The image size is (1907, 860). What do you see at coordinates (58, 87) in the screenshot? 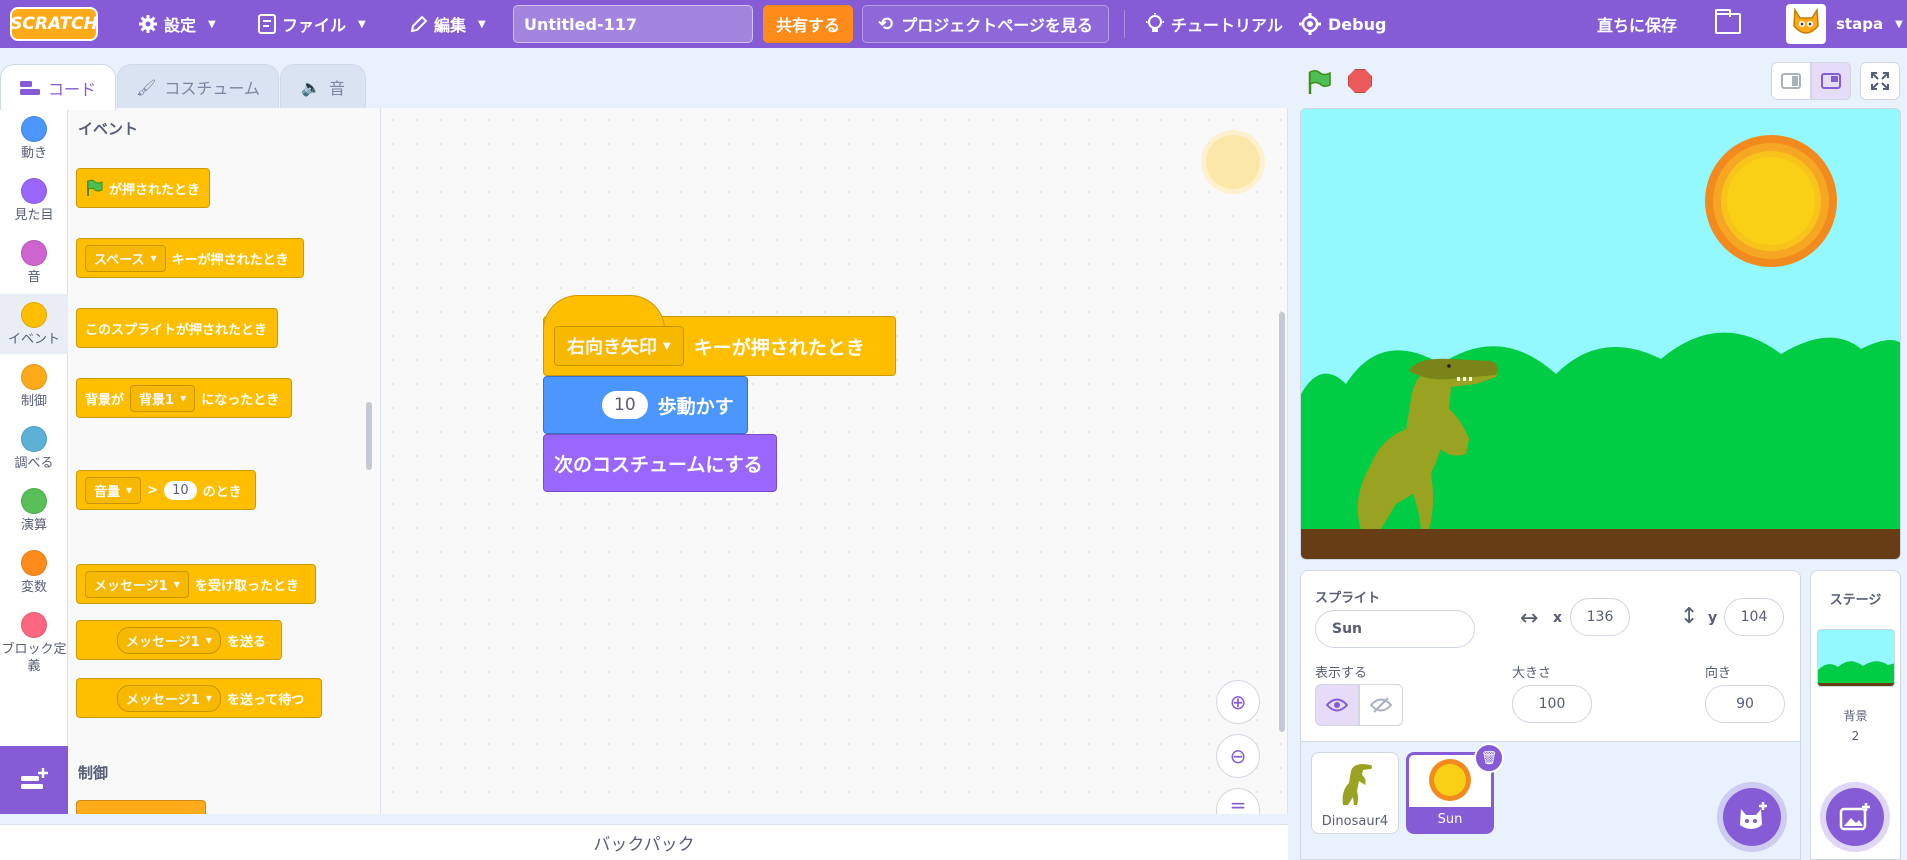
I see `tab-code: コード` at bounding box center [58, 87].